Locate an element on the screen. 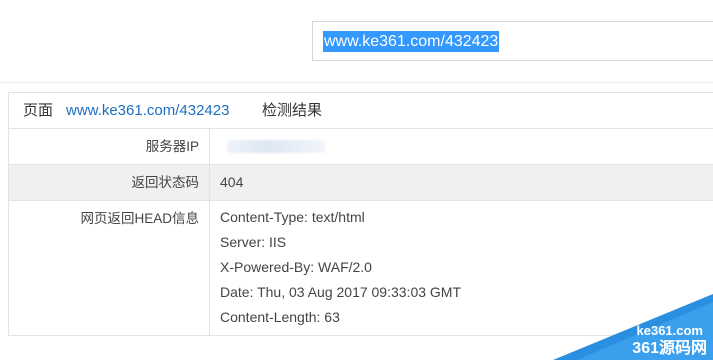 Image resolution: width=713 pixels, height=363 pixels. result-title-suffix: 检测结果 is located at coordinates (292, 110).